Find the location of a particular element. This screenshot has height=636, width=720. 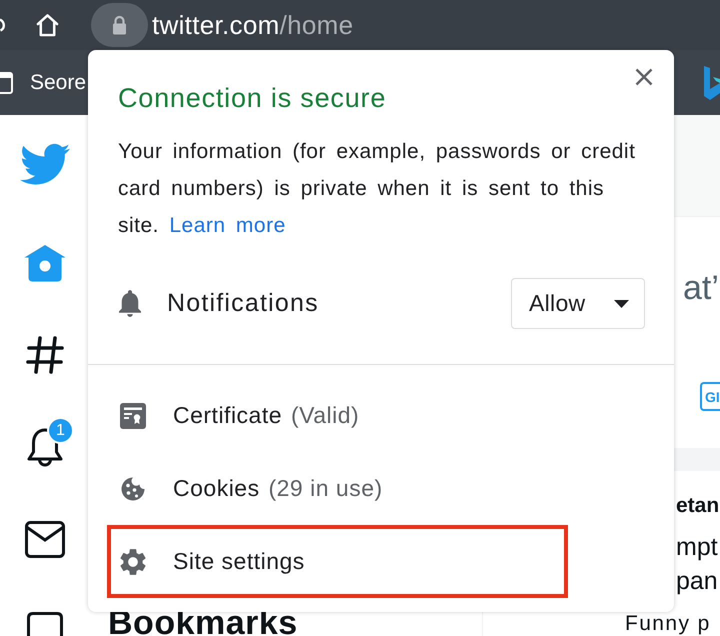

mail-icon is located at coordinates (45, 539).